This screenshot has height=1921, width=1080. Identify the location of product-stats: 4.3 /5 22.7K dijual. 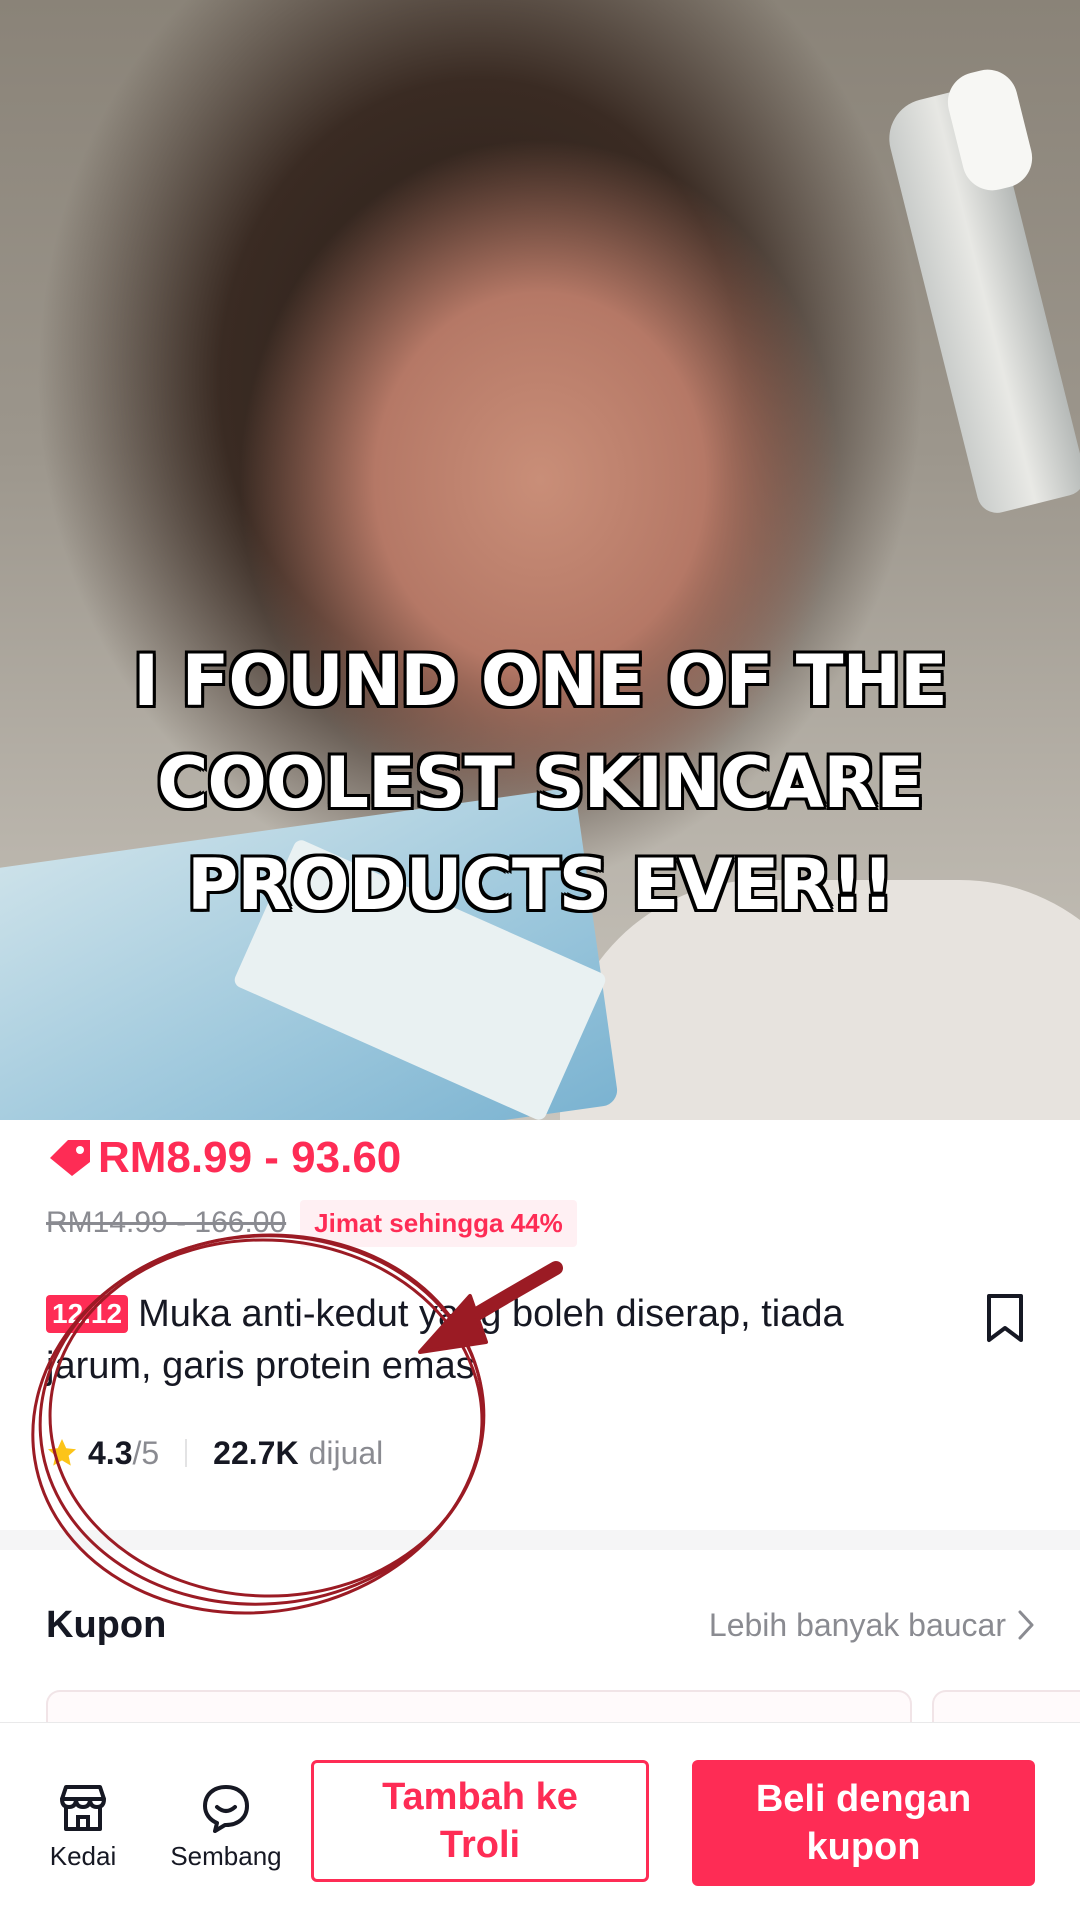
(214, 1453).